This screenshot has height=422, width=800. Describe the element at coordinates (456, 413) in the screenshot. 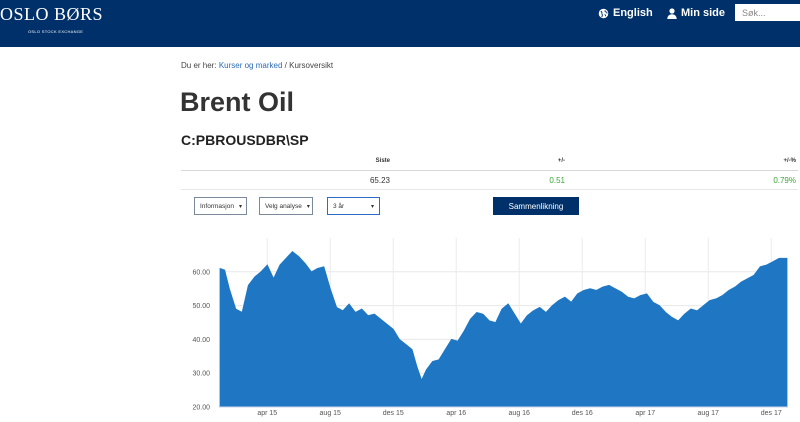

I see `x-tick-label: apr 16` at that location.